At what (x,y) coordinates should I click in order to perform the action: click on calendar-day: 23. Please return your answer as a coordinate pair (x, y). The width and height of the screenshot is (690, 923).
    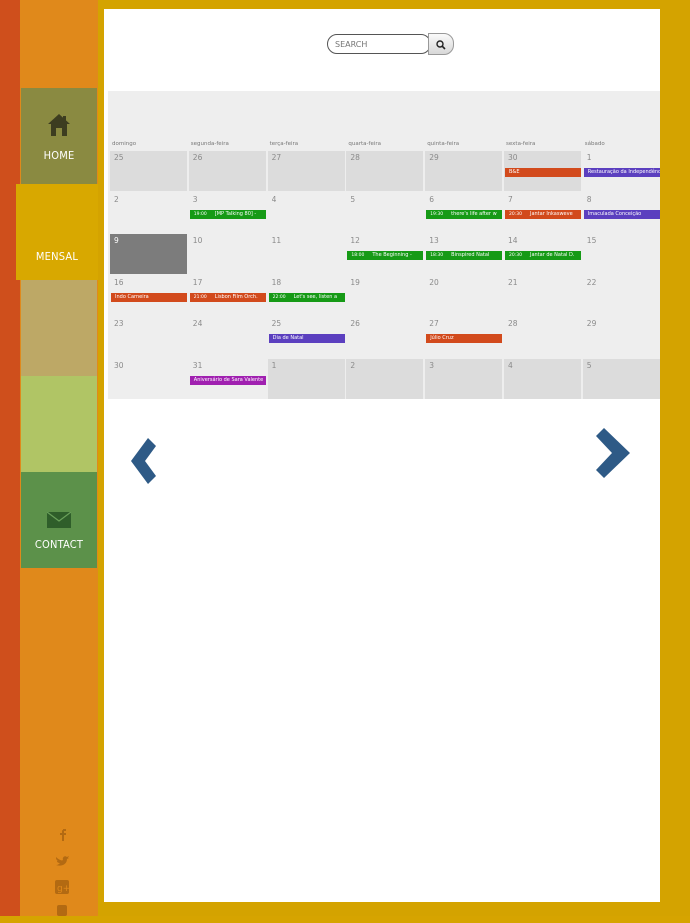
    Looking at the image, I should click on (148, 337).